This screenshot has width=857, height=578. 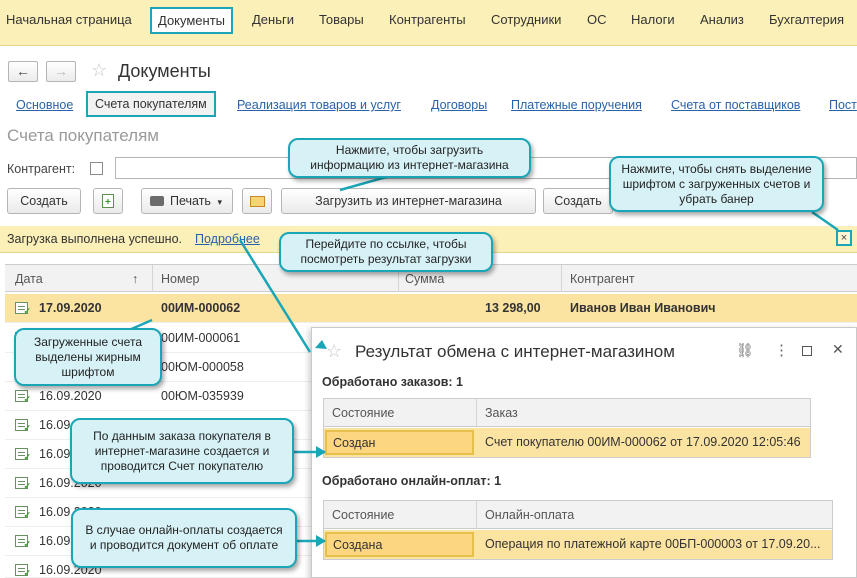 What do you see at coordinates (190, 201) in the screenshot?
I see `print-button-label: Печать` at bounding box center [190, 201].